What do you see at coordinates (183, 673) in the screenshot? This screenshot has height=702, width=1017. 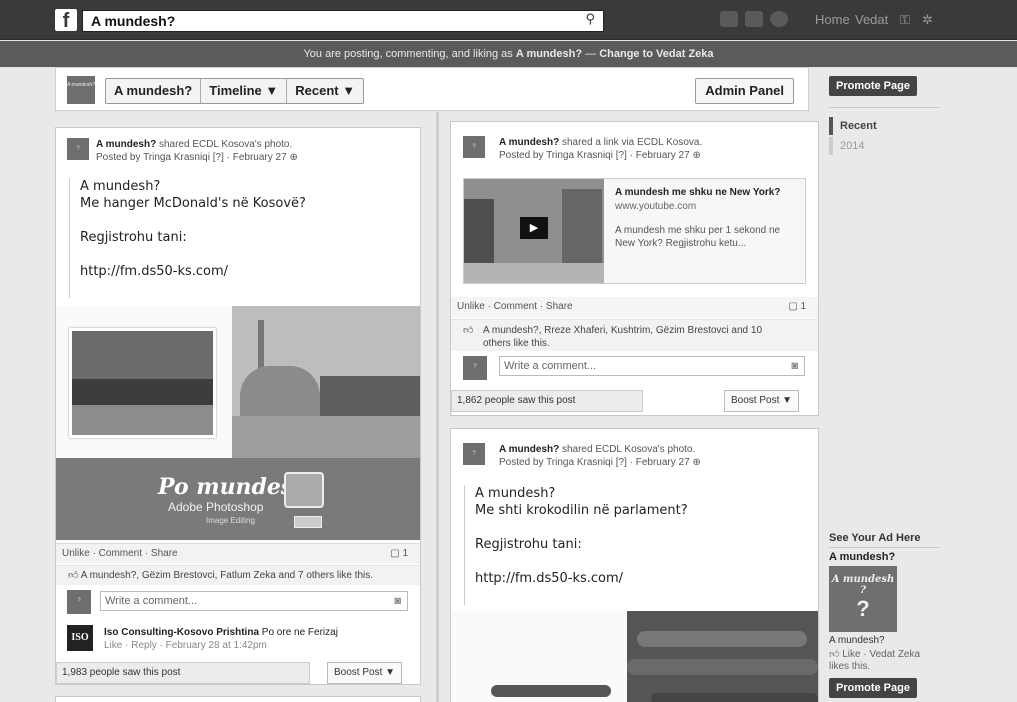 I see `post-reach: 1,983 people saw this post` at bounding box center [183, 673].